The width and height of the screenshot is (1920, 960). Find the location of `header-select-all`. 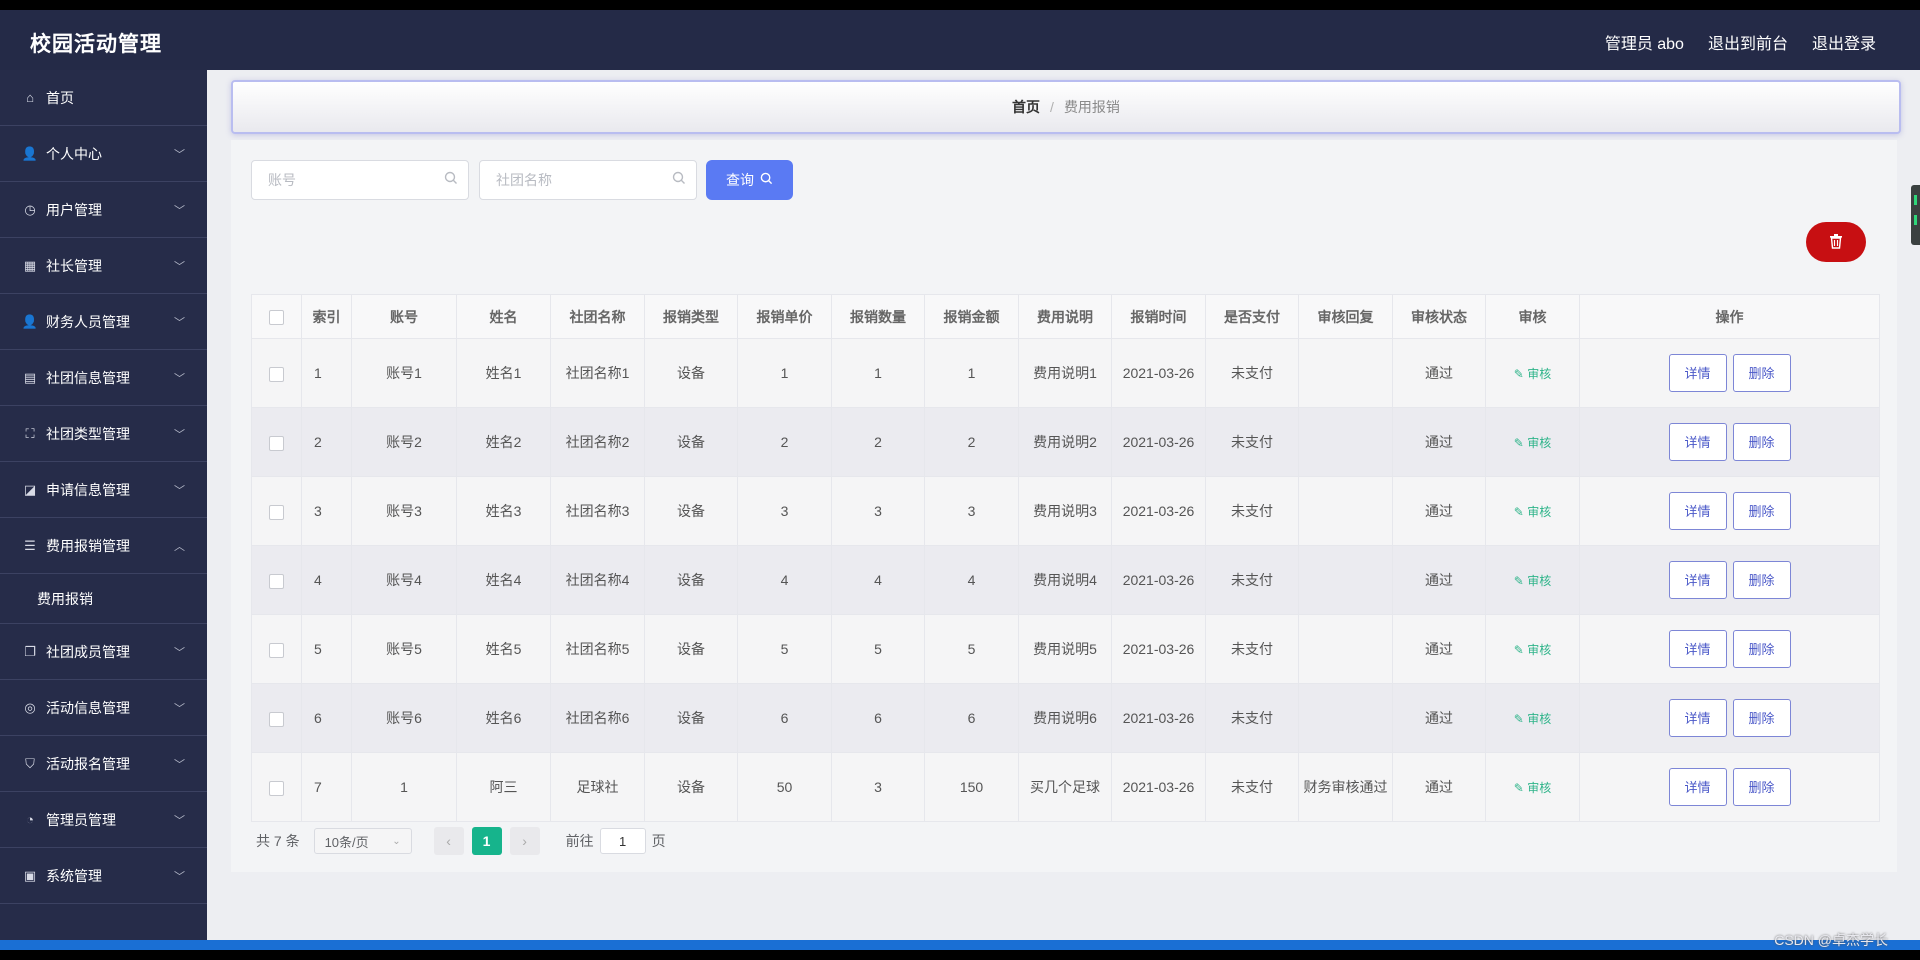

header-select-all is located at coordinates (276, 316).